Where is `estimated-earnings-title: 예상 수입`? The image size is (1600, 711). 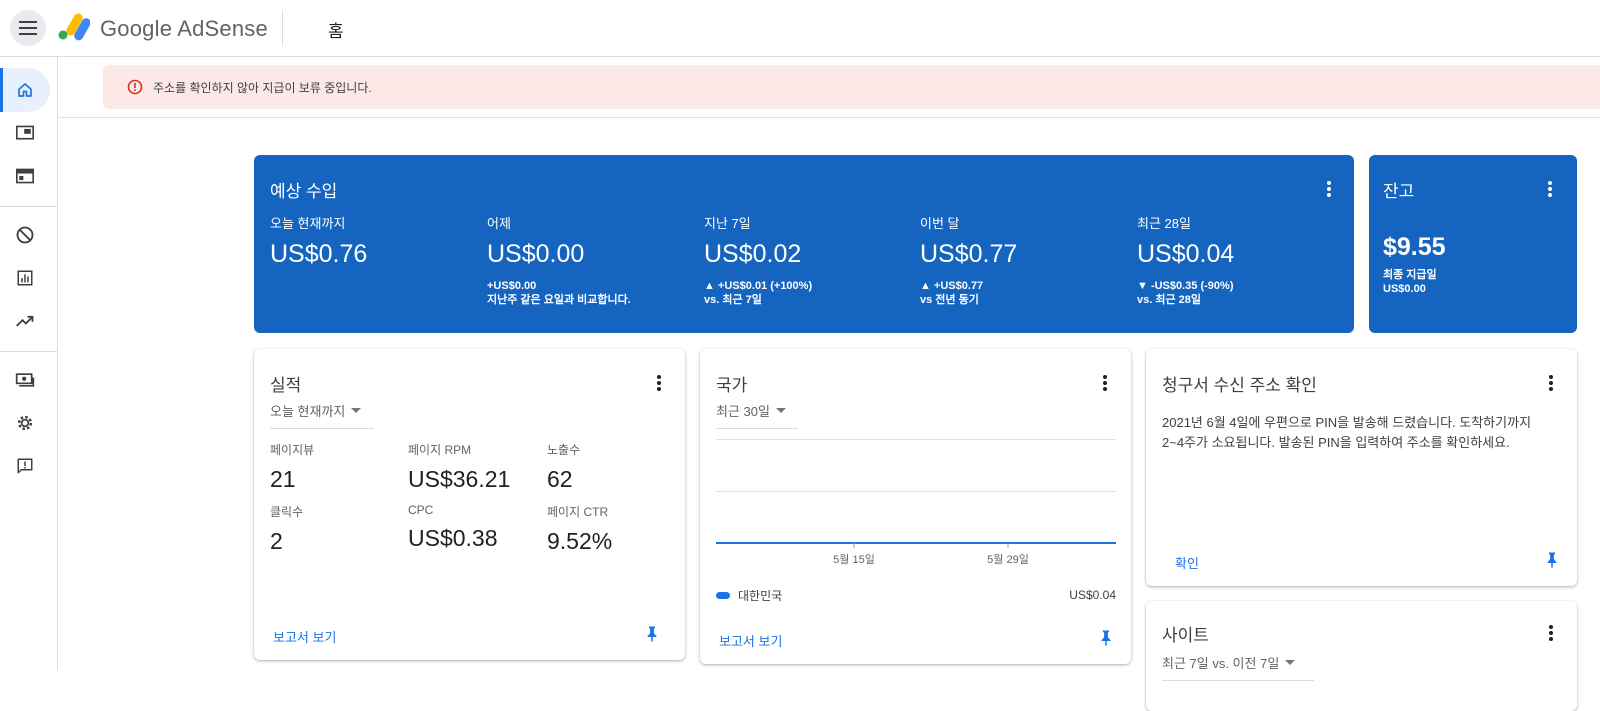
estimated-earnings-title: 예상 수입 is located at coordinates (304, 191).